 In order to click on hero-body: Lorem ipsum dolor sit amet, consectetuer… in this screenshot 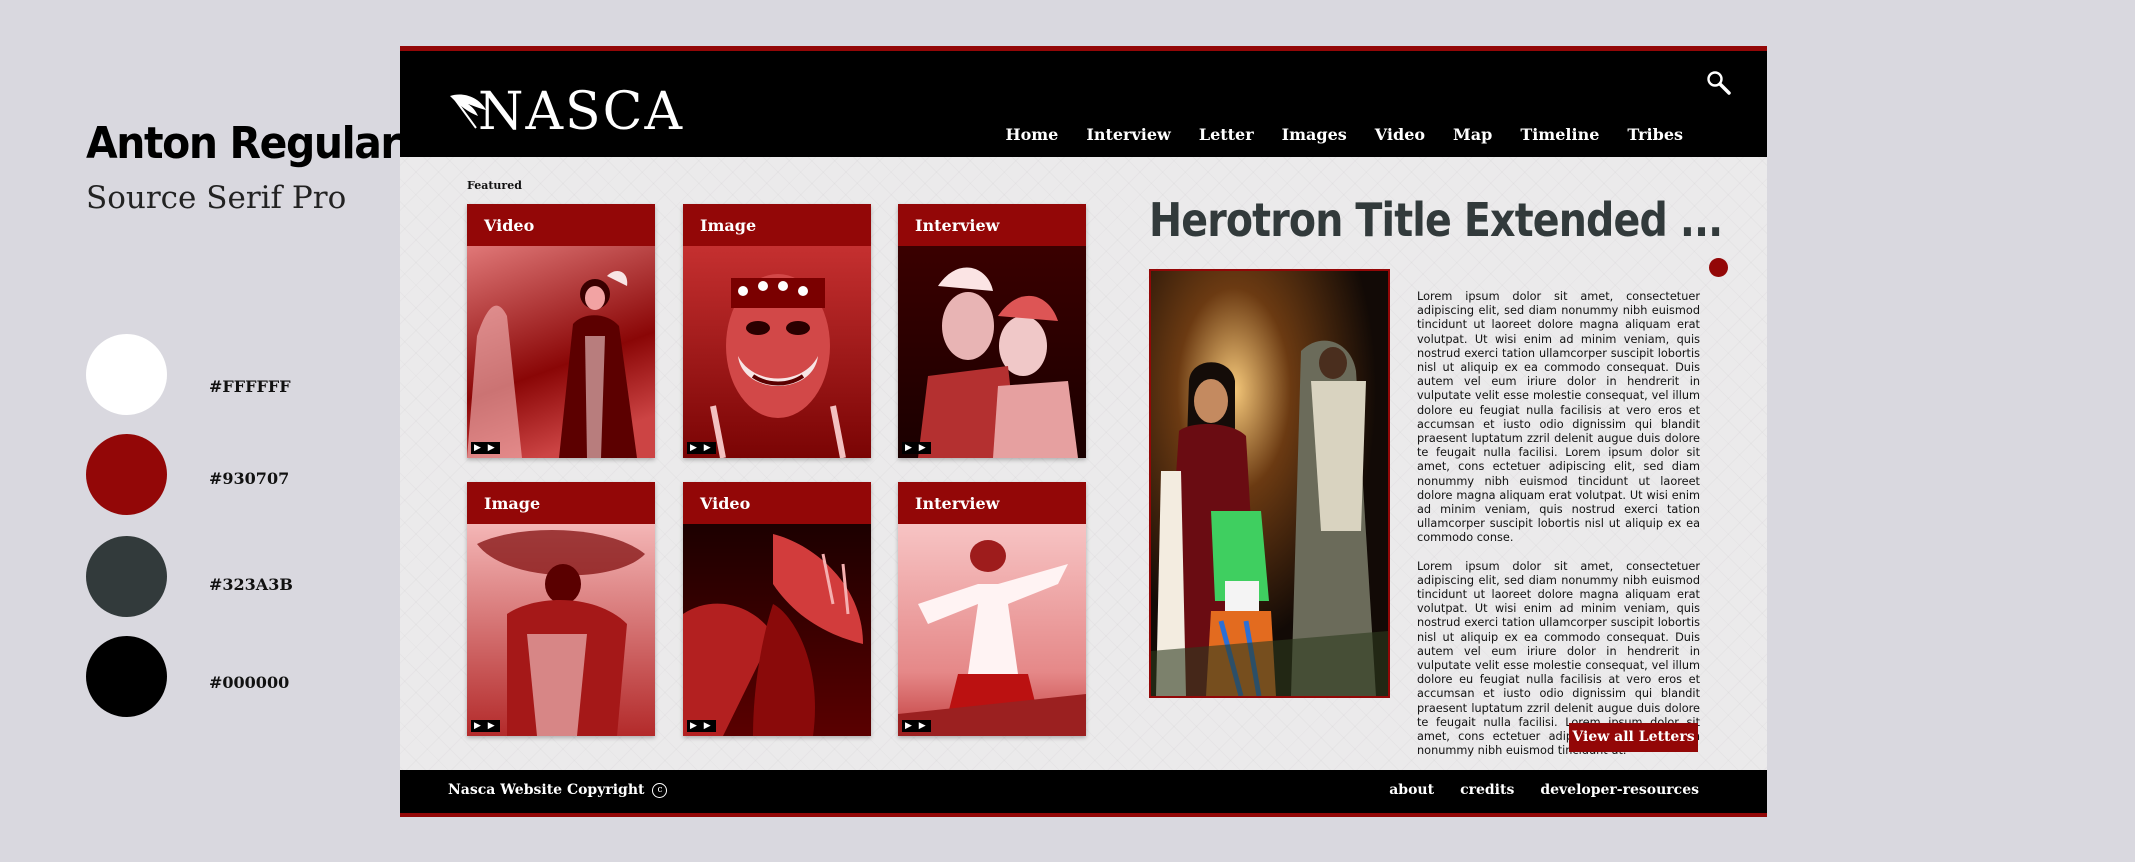, I will do `click(1558, 531)`.